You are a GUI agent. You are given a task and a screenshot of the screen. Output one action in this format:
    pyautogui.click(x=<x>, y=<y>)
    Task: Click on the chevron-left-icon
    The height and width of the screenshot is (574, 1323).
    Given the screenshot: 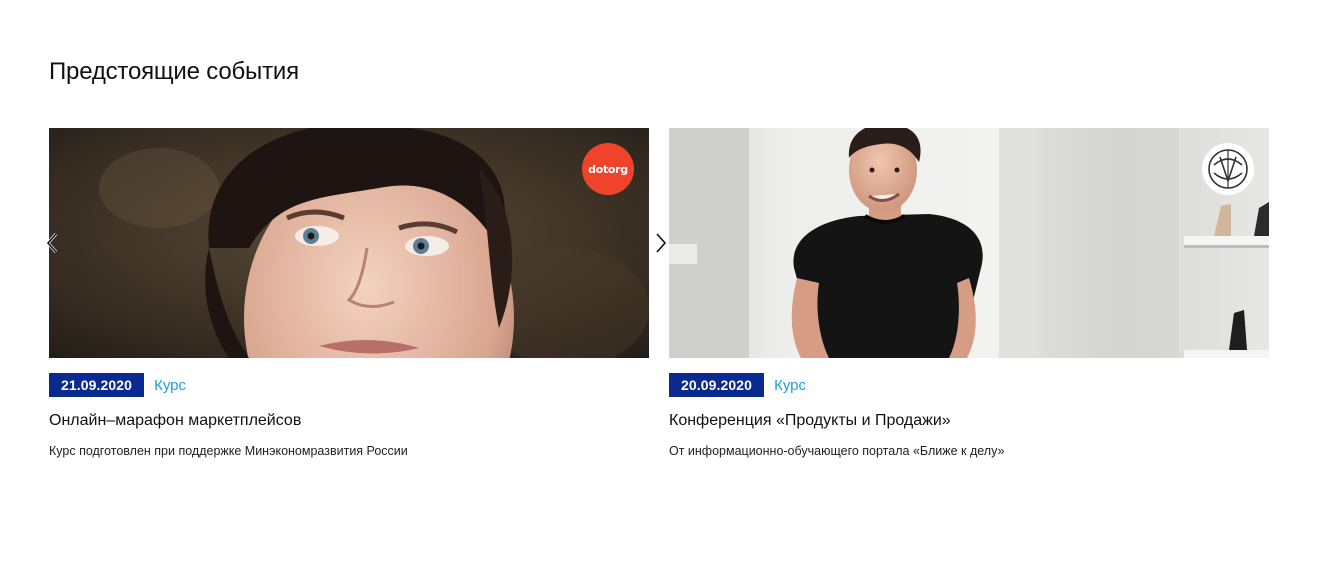 What is the action you would take?
    pyautogui.click(x=51, y=243)
    